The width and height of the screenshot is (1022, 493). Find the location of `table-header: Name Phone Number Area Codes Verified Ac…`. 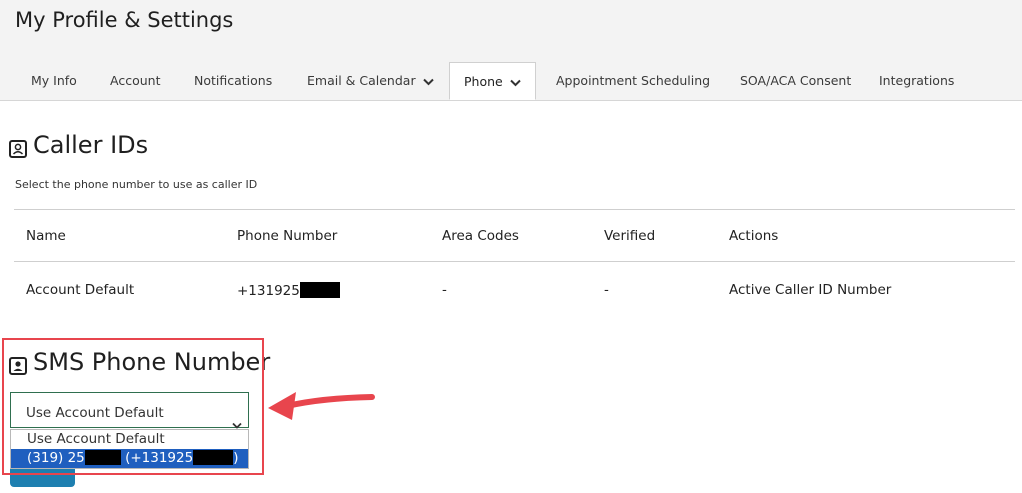

table-header: Name Phone Number Area Codes Verified Ac… is located at coordinates (514, 235).